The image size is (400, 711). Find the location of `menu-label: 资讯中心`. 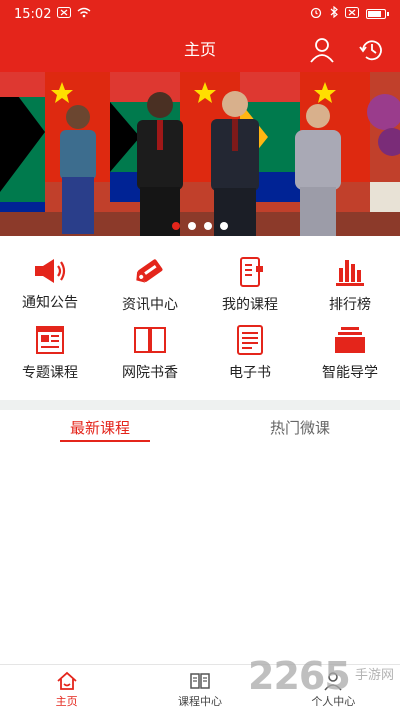

menu-label: 资讯中心 is located at coordinates (150, 305).